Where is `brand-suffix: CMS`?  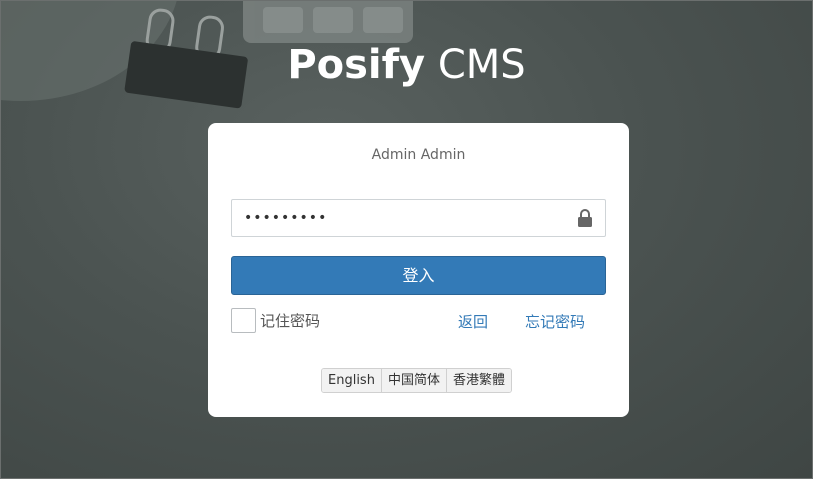
brand-suffix: CMS is located at coordinates (481, 65).